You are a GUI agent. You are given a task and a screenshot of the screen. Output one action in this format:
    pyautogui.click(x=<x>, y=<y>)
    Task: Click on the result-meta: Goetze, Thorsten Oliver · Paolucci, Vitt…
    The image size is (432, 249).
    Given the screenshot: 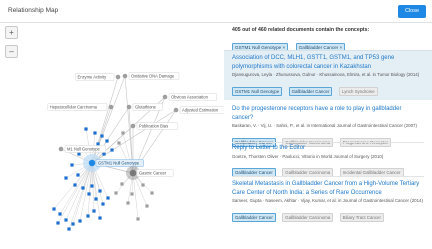 What is the action you would take?
    pyautogui.click(x=308, y=156)
    